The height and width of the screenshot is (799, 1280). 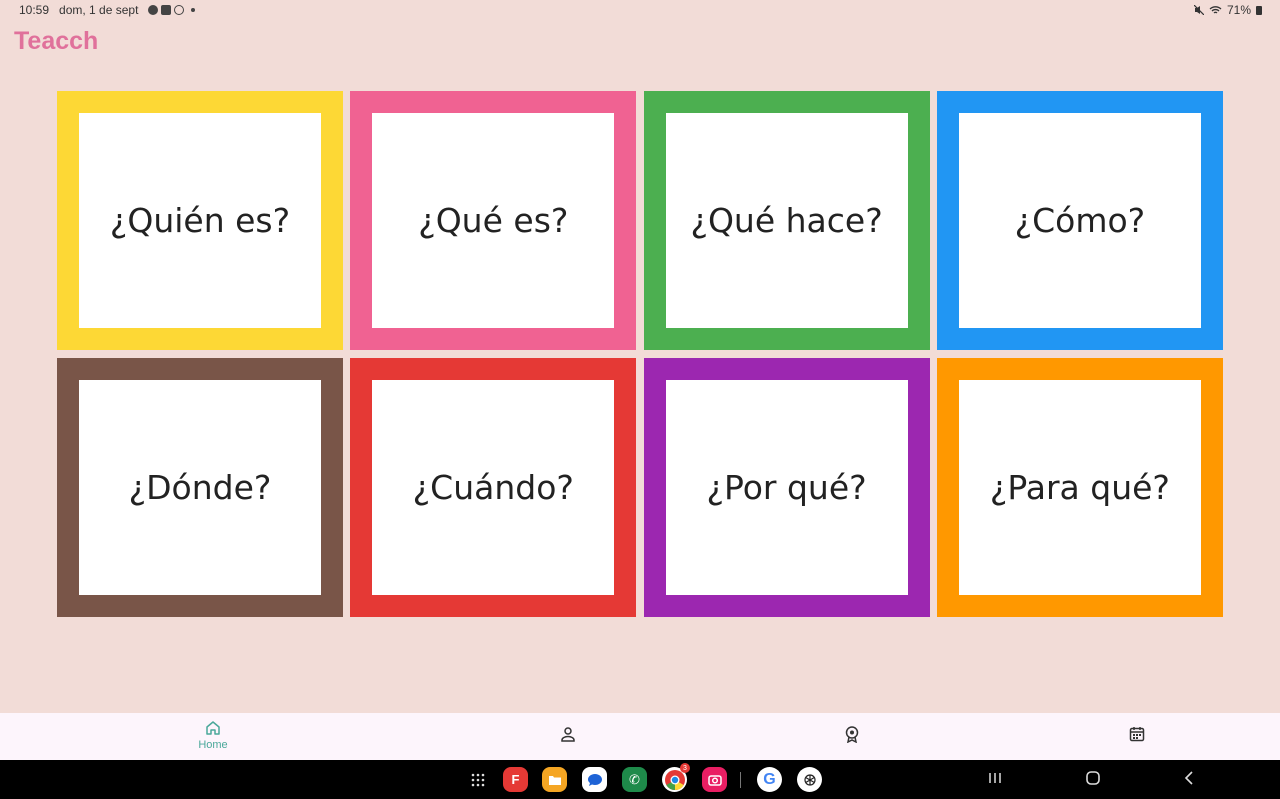 What do you see at coordinates (99, 10) in the screenshot?
I see `status-date: dom, 1 de sept` at bounding box center [99, 10].